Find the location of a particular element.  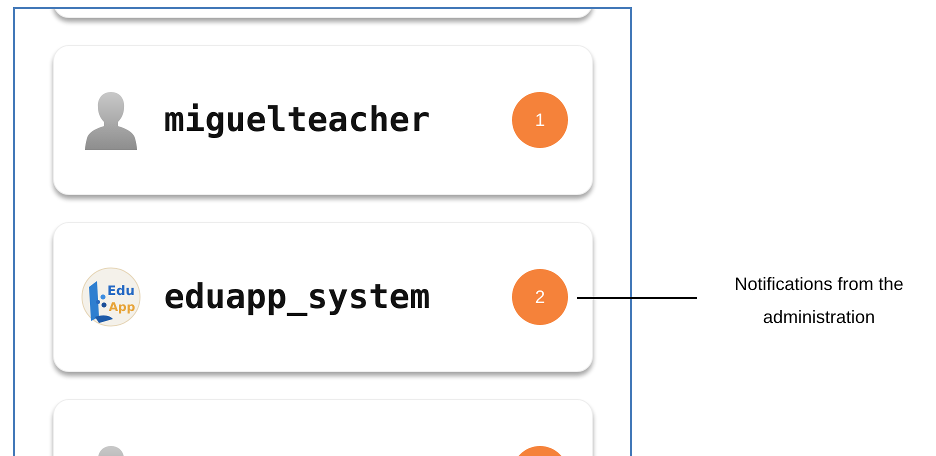

app-logo: Edu App is located at coordinates (111, 297).